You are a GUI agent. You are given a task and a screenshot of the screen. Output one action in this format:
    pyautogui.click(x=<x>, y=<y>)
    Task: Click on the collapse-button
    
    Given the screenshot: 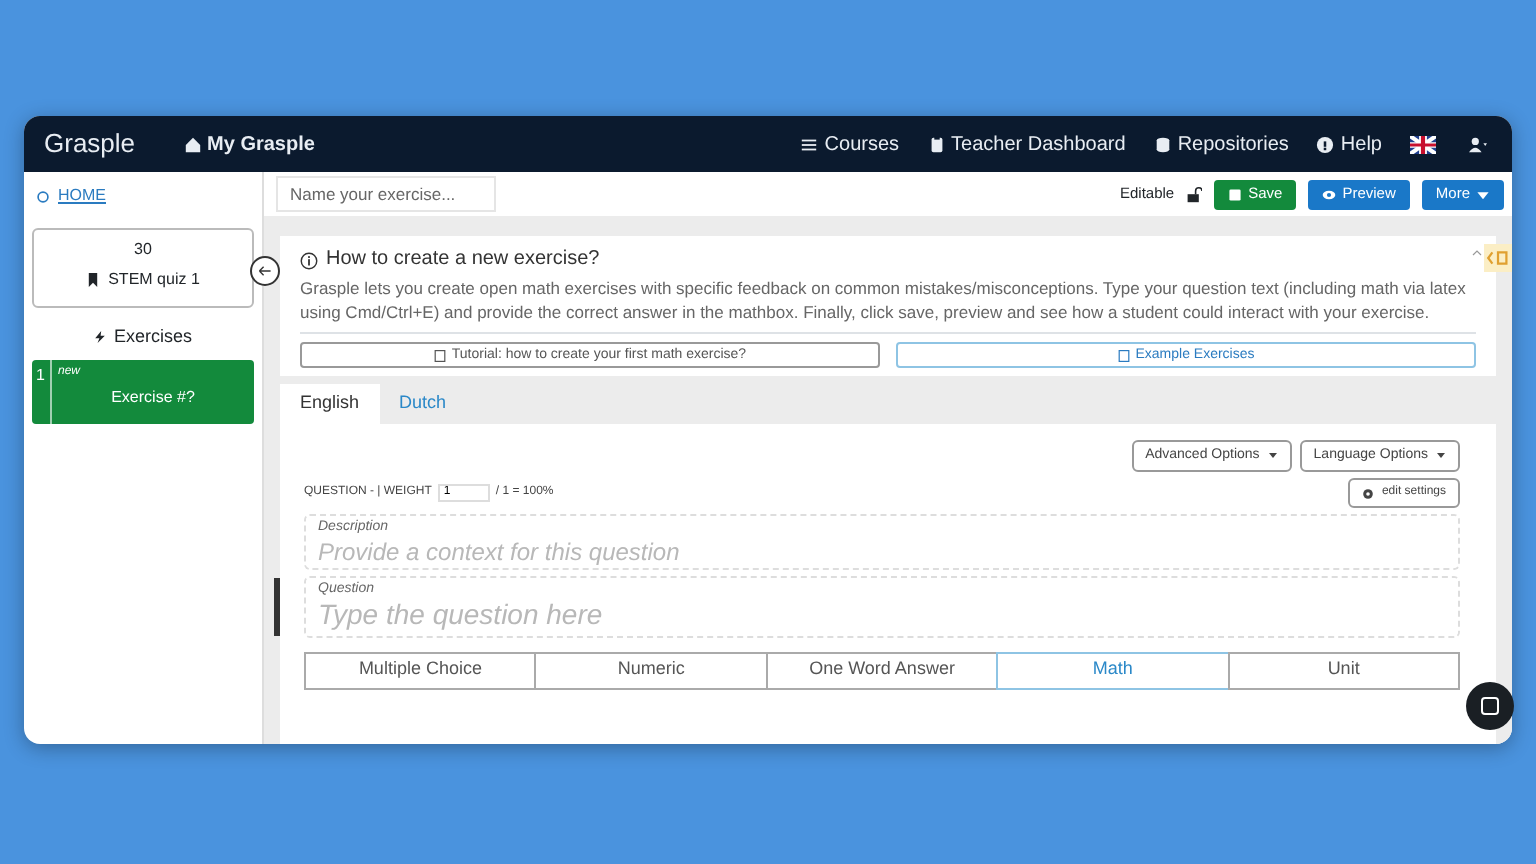 What is the action you would take?
    pyautogui.click(x=265, y=271)
    